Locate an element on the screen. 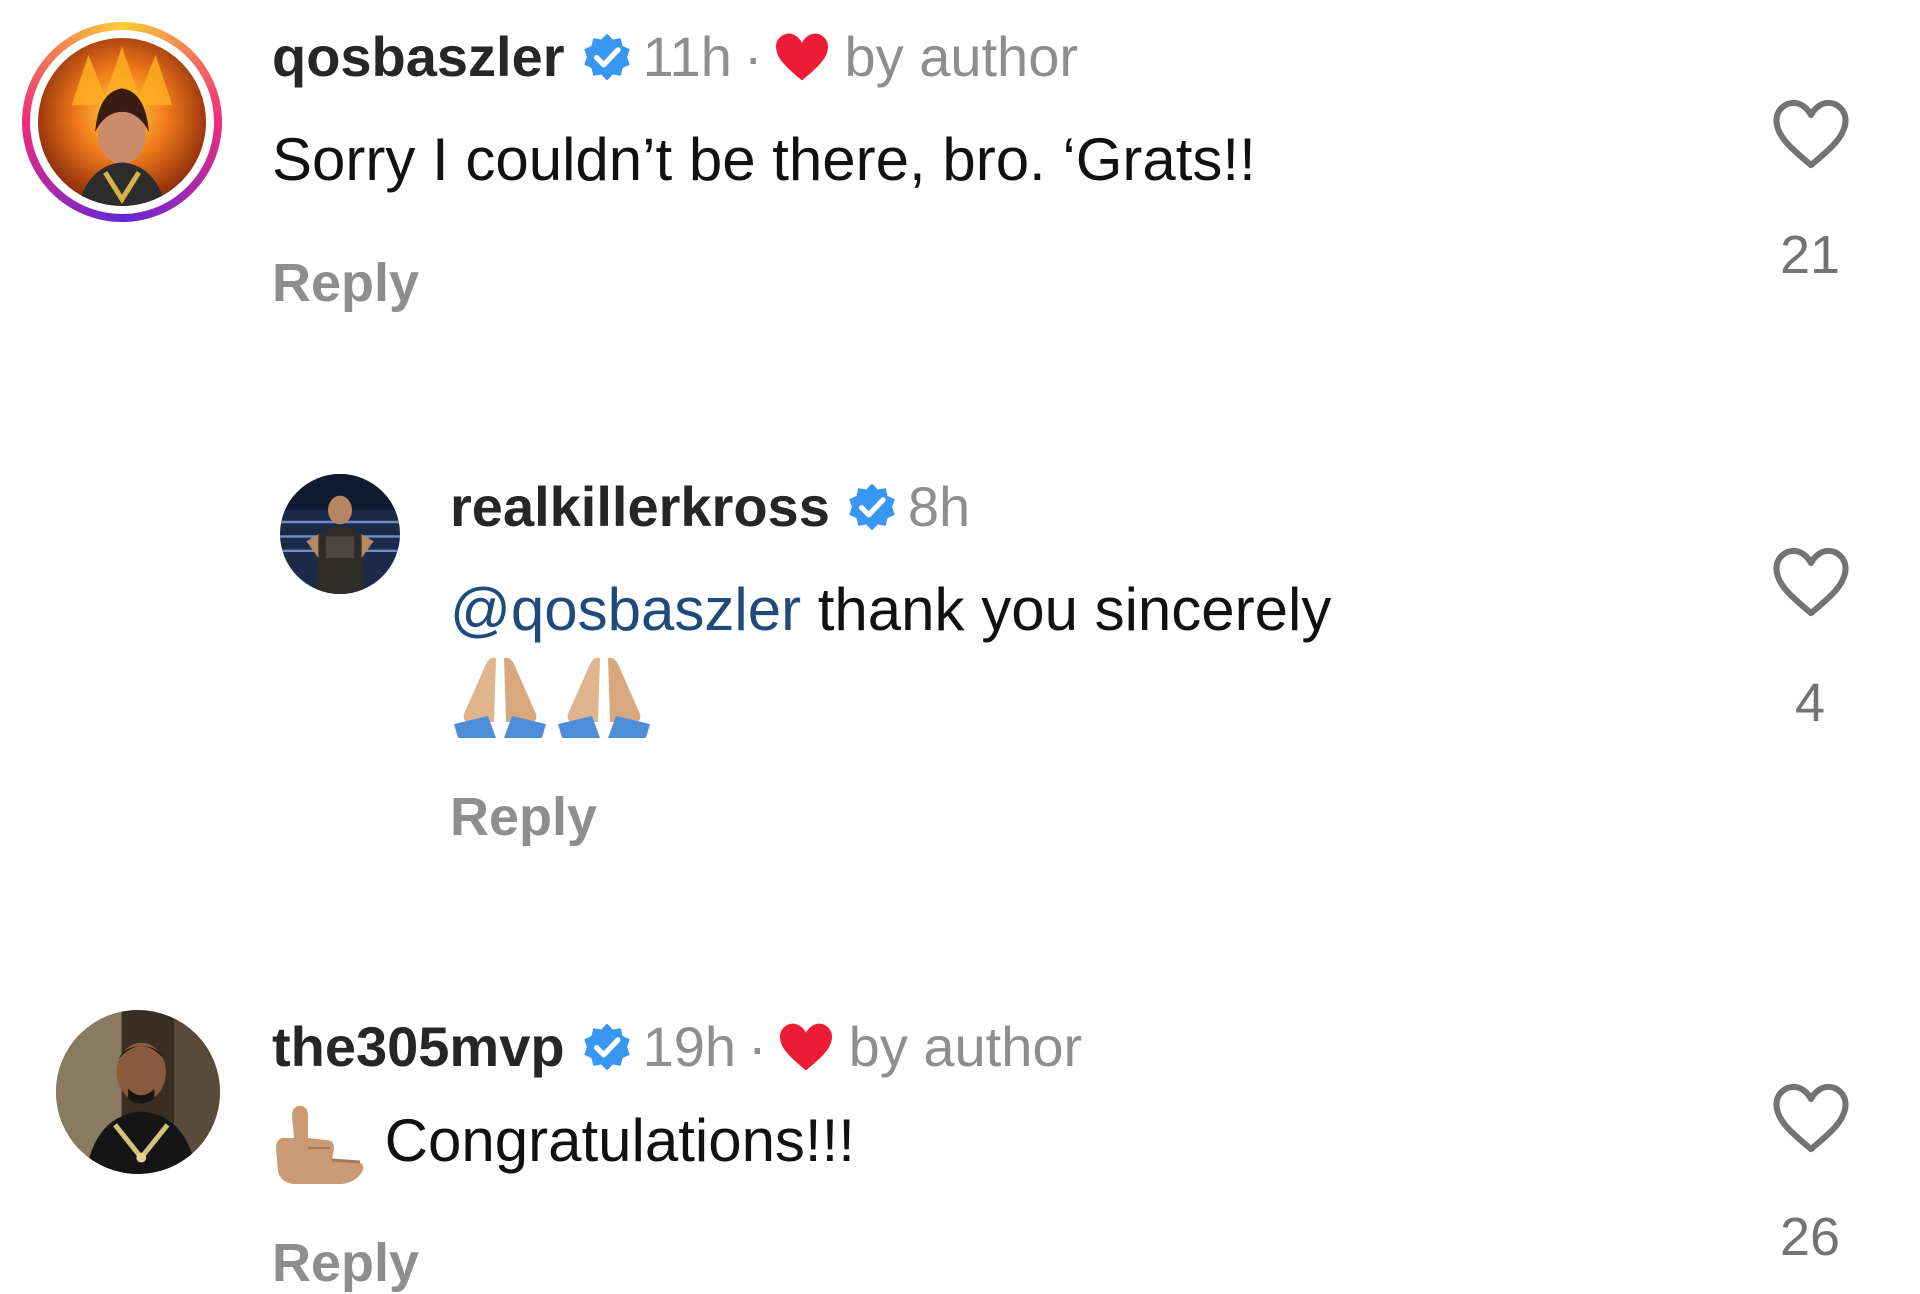  username-link: realkillerkross is located at coordinates (640, 507).